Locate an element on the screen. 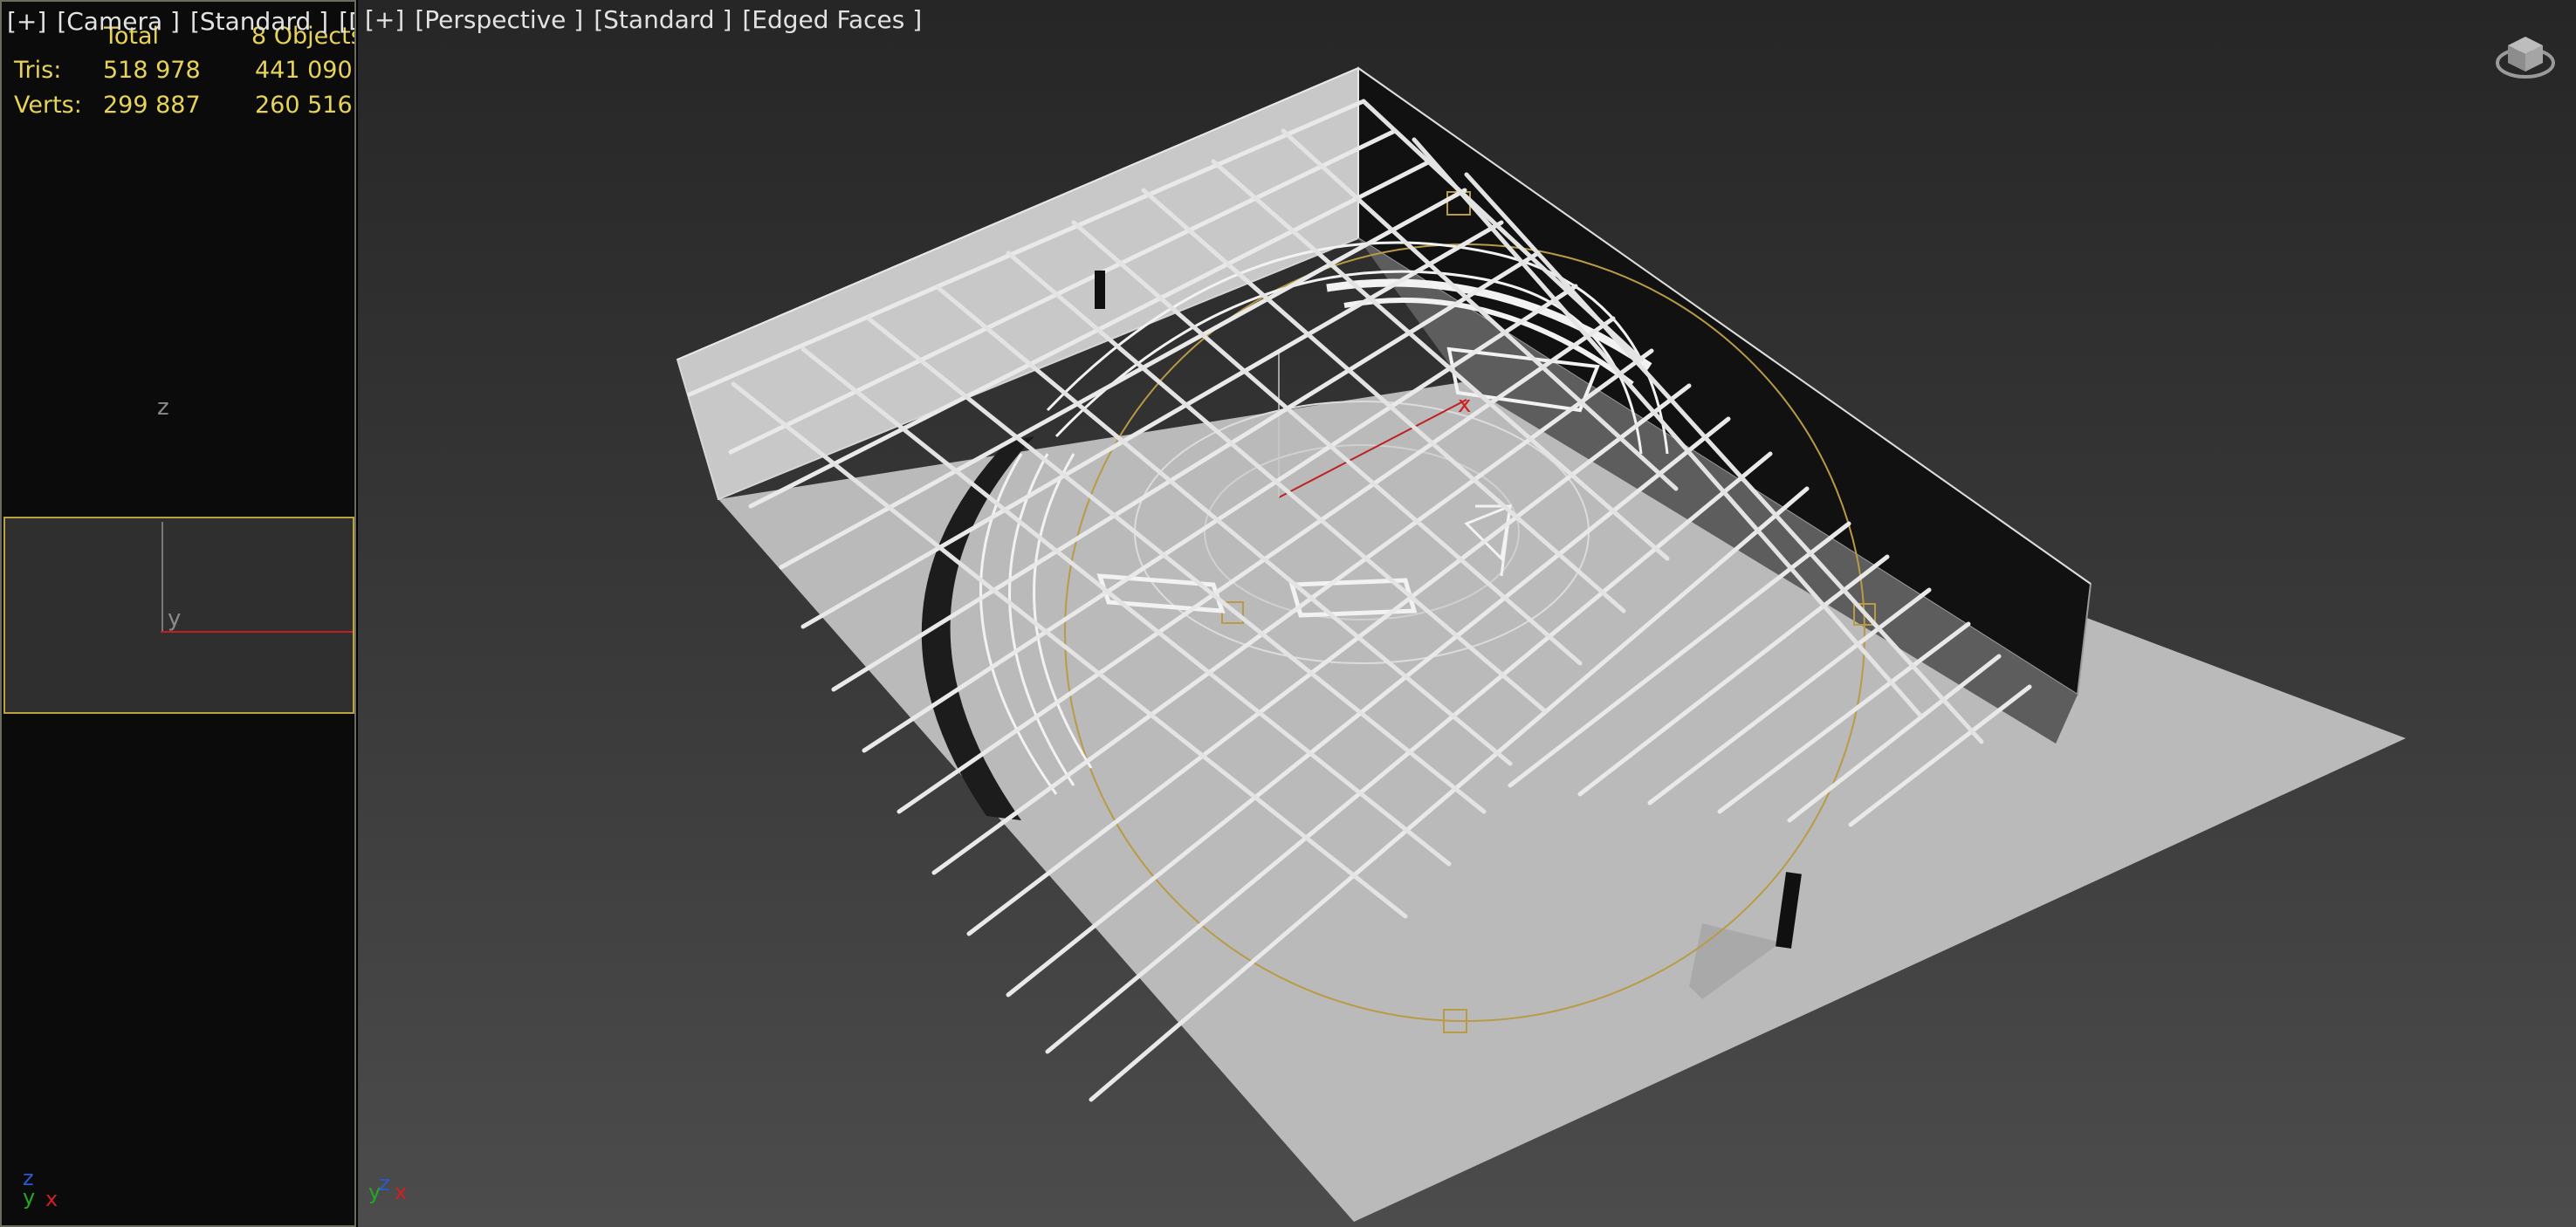  camera-viewport-label: [+] [Camera ] [Standard ] [Def is located at coordinates (180, 22).